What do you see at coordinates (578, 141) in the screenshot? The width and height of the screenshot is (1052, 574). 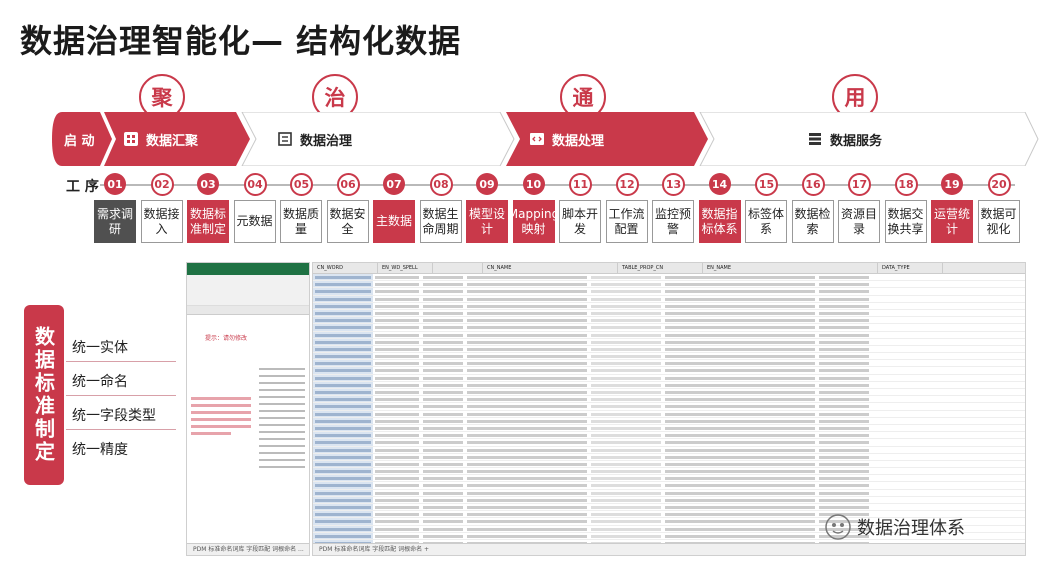 I see `segment-process-label: 数据处理` at bounding box center [578, 141].